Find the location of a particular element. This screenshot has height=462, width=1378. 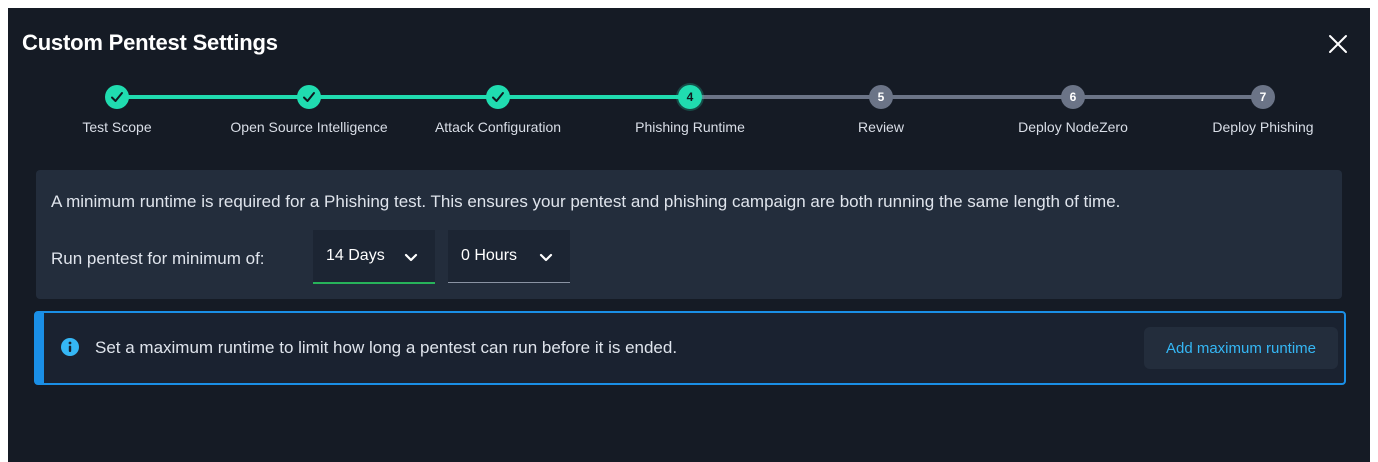

step-label-review: Review is located at coordinates (881, 127).